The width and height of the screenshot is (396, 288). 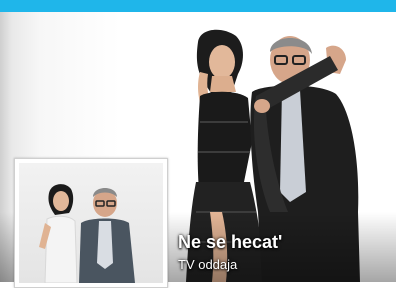 I want to click on page-header-info: Ne se hecat' TV oddaja, so click(x=230, y=252).